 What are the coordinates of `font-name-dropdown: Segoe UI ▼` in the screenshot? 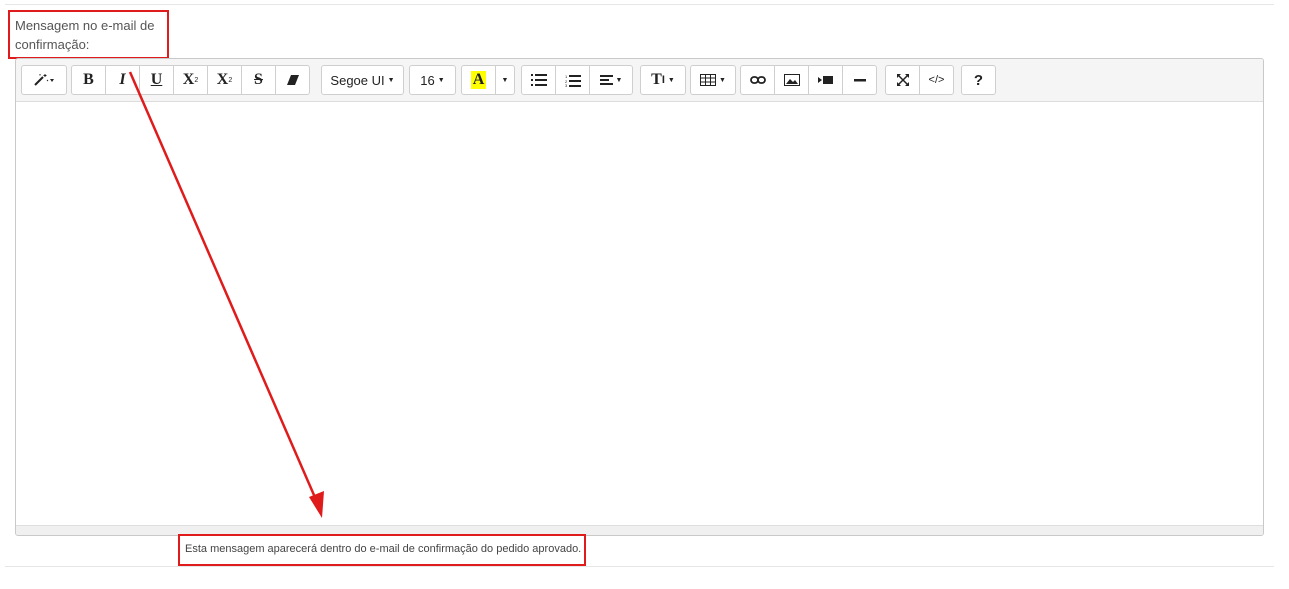 It's located at (362, 80).